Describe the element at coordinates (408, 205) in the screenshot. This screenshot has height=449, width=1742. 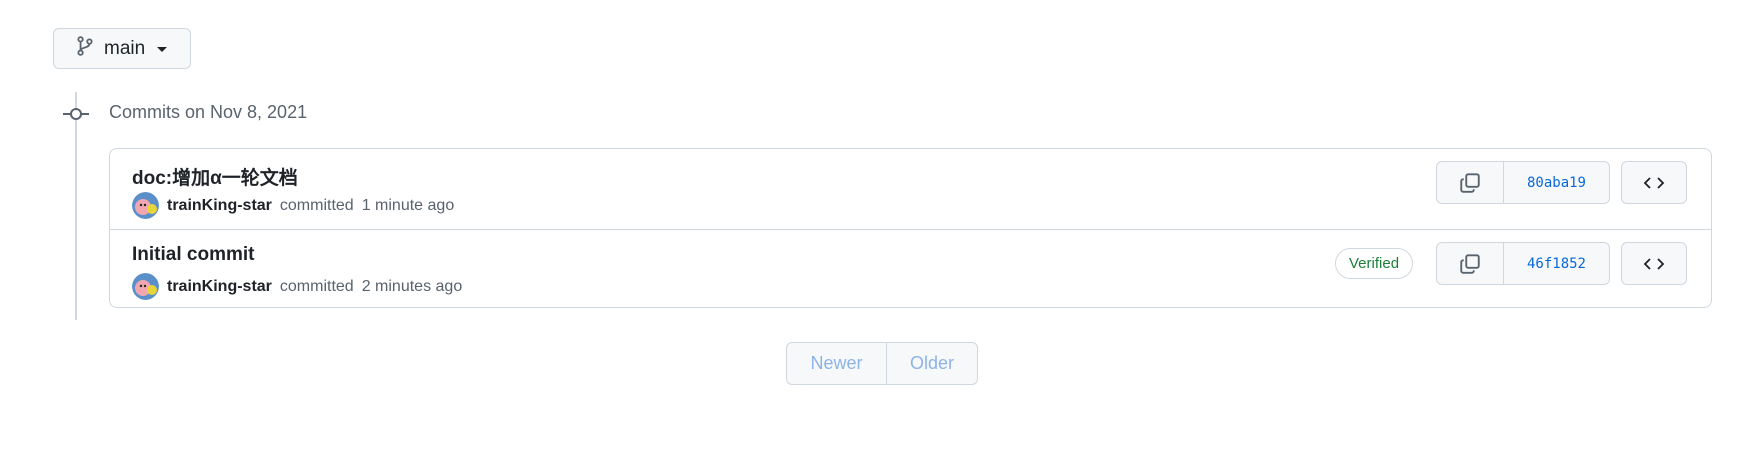
I see `commit-time: 1 minute ago` at that location.